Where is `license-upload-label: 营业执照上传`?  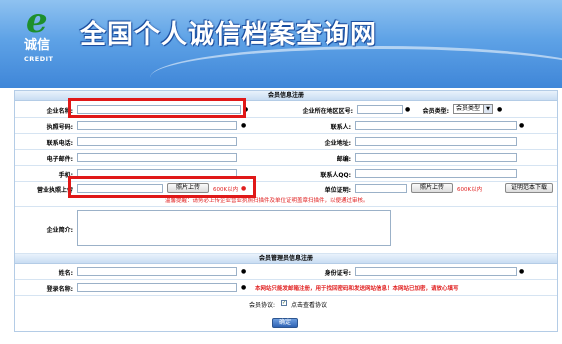
license-upload-label: 营业执照上传 is located at coordinates (54, 190).